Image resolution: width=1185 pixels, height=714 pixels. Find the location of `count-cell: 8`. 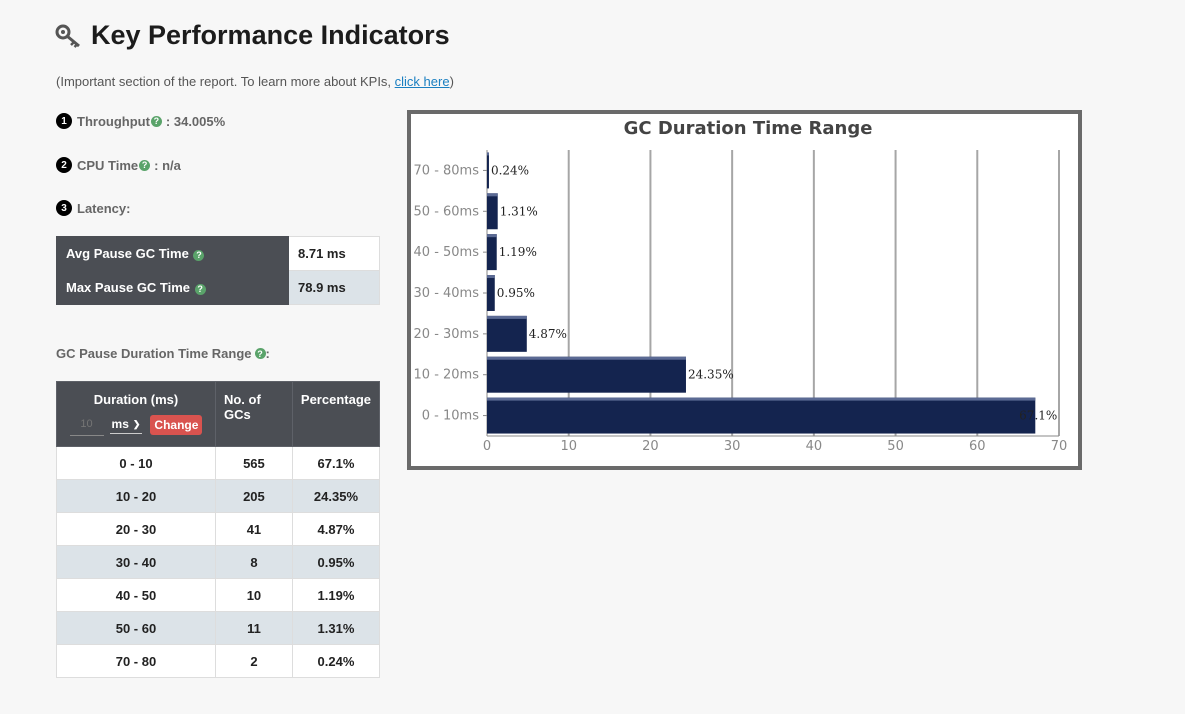

count-cell: 8 is located at coordinates (253, 562).